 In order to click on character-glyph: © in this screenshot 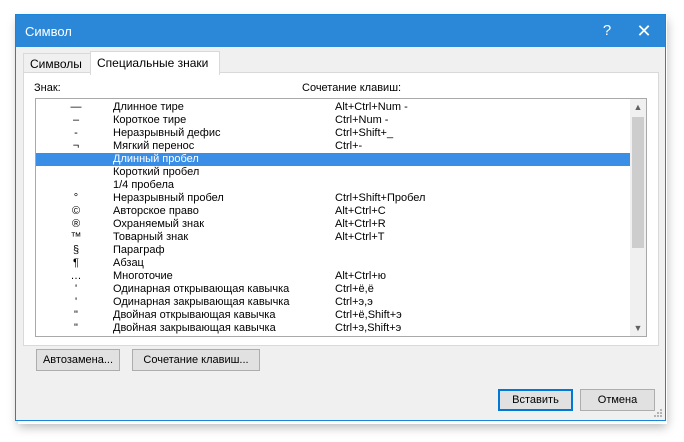, I will do `click(76, 211)`.